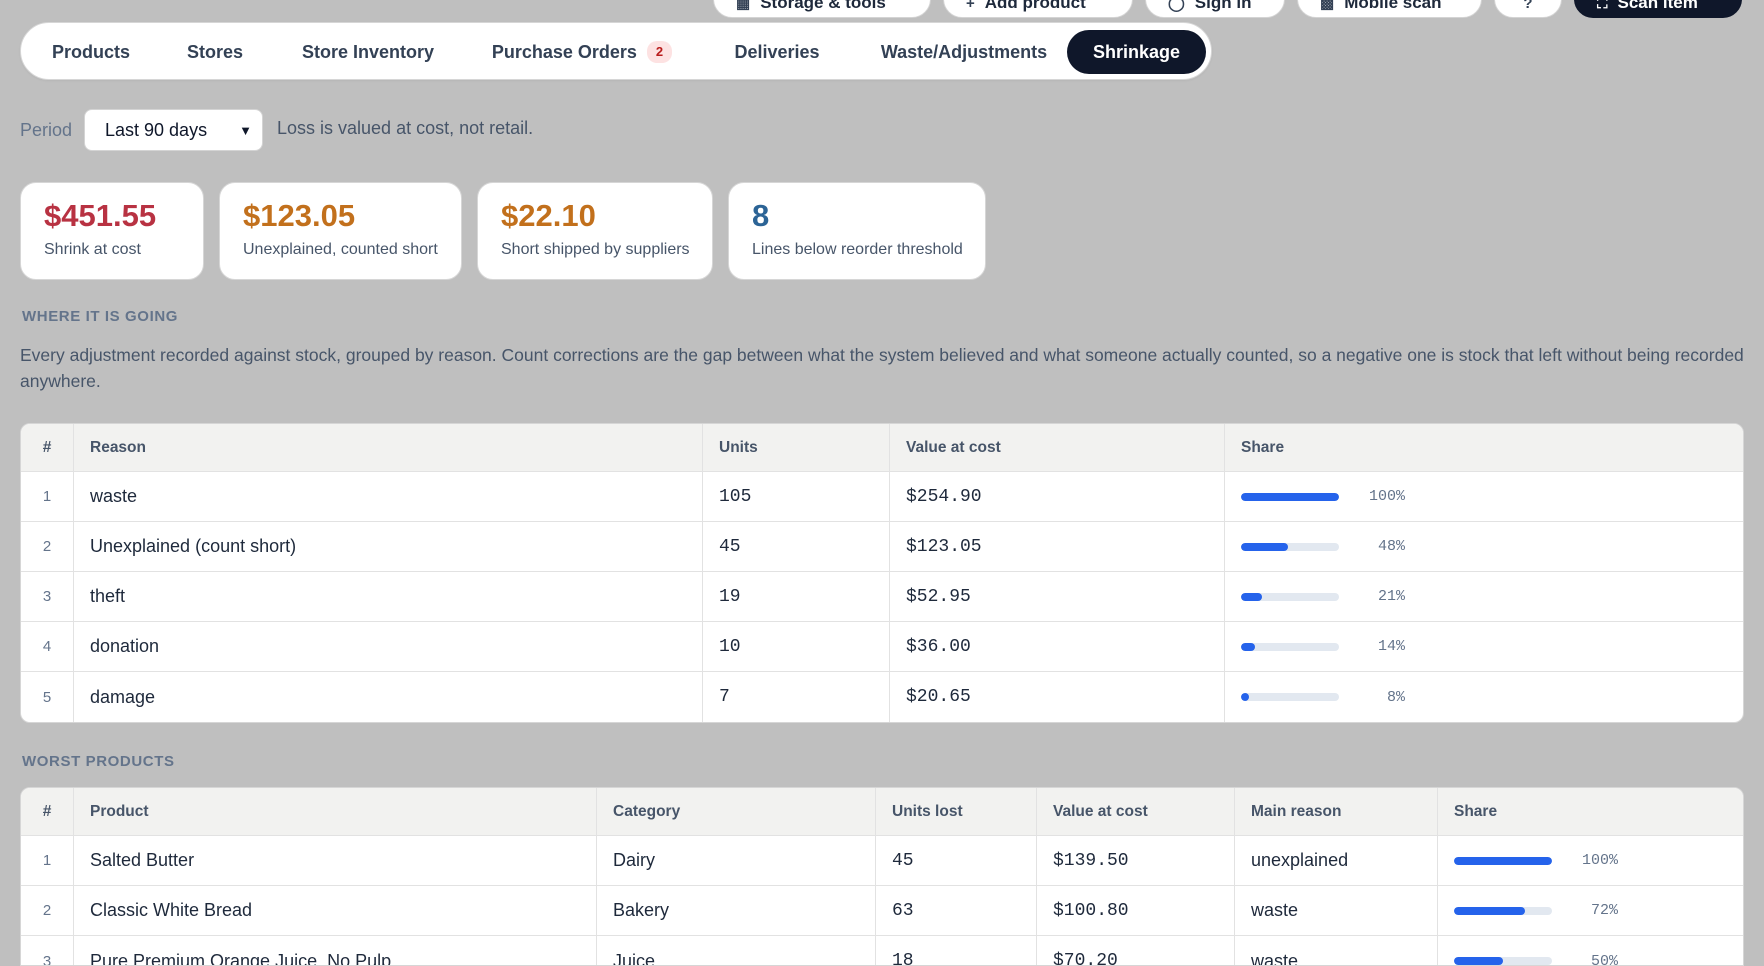  I want to click on col-header-units-lost: Units lost, so click(955, 811).